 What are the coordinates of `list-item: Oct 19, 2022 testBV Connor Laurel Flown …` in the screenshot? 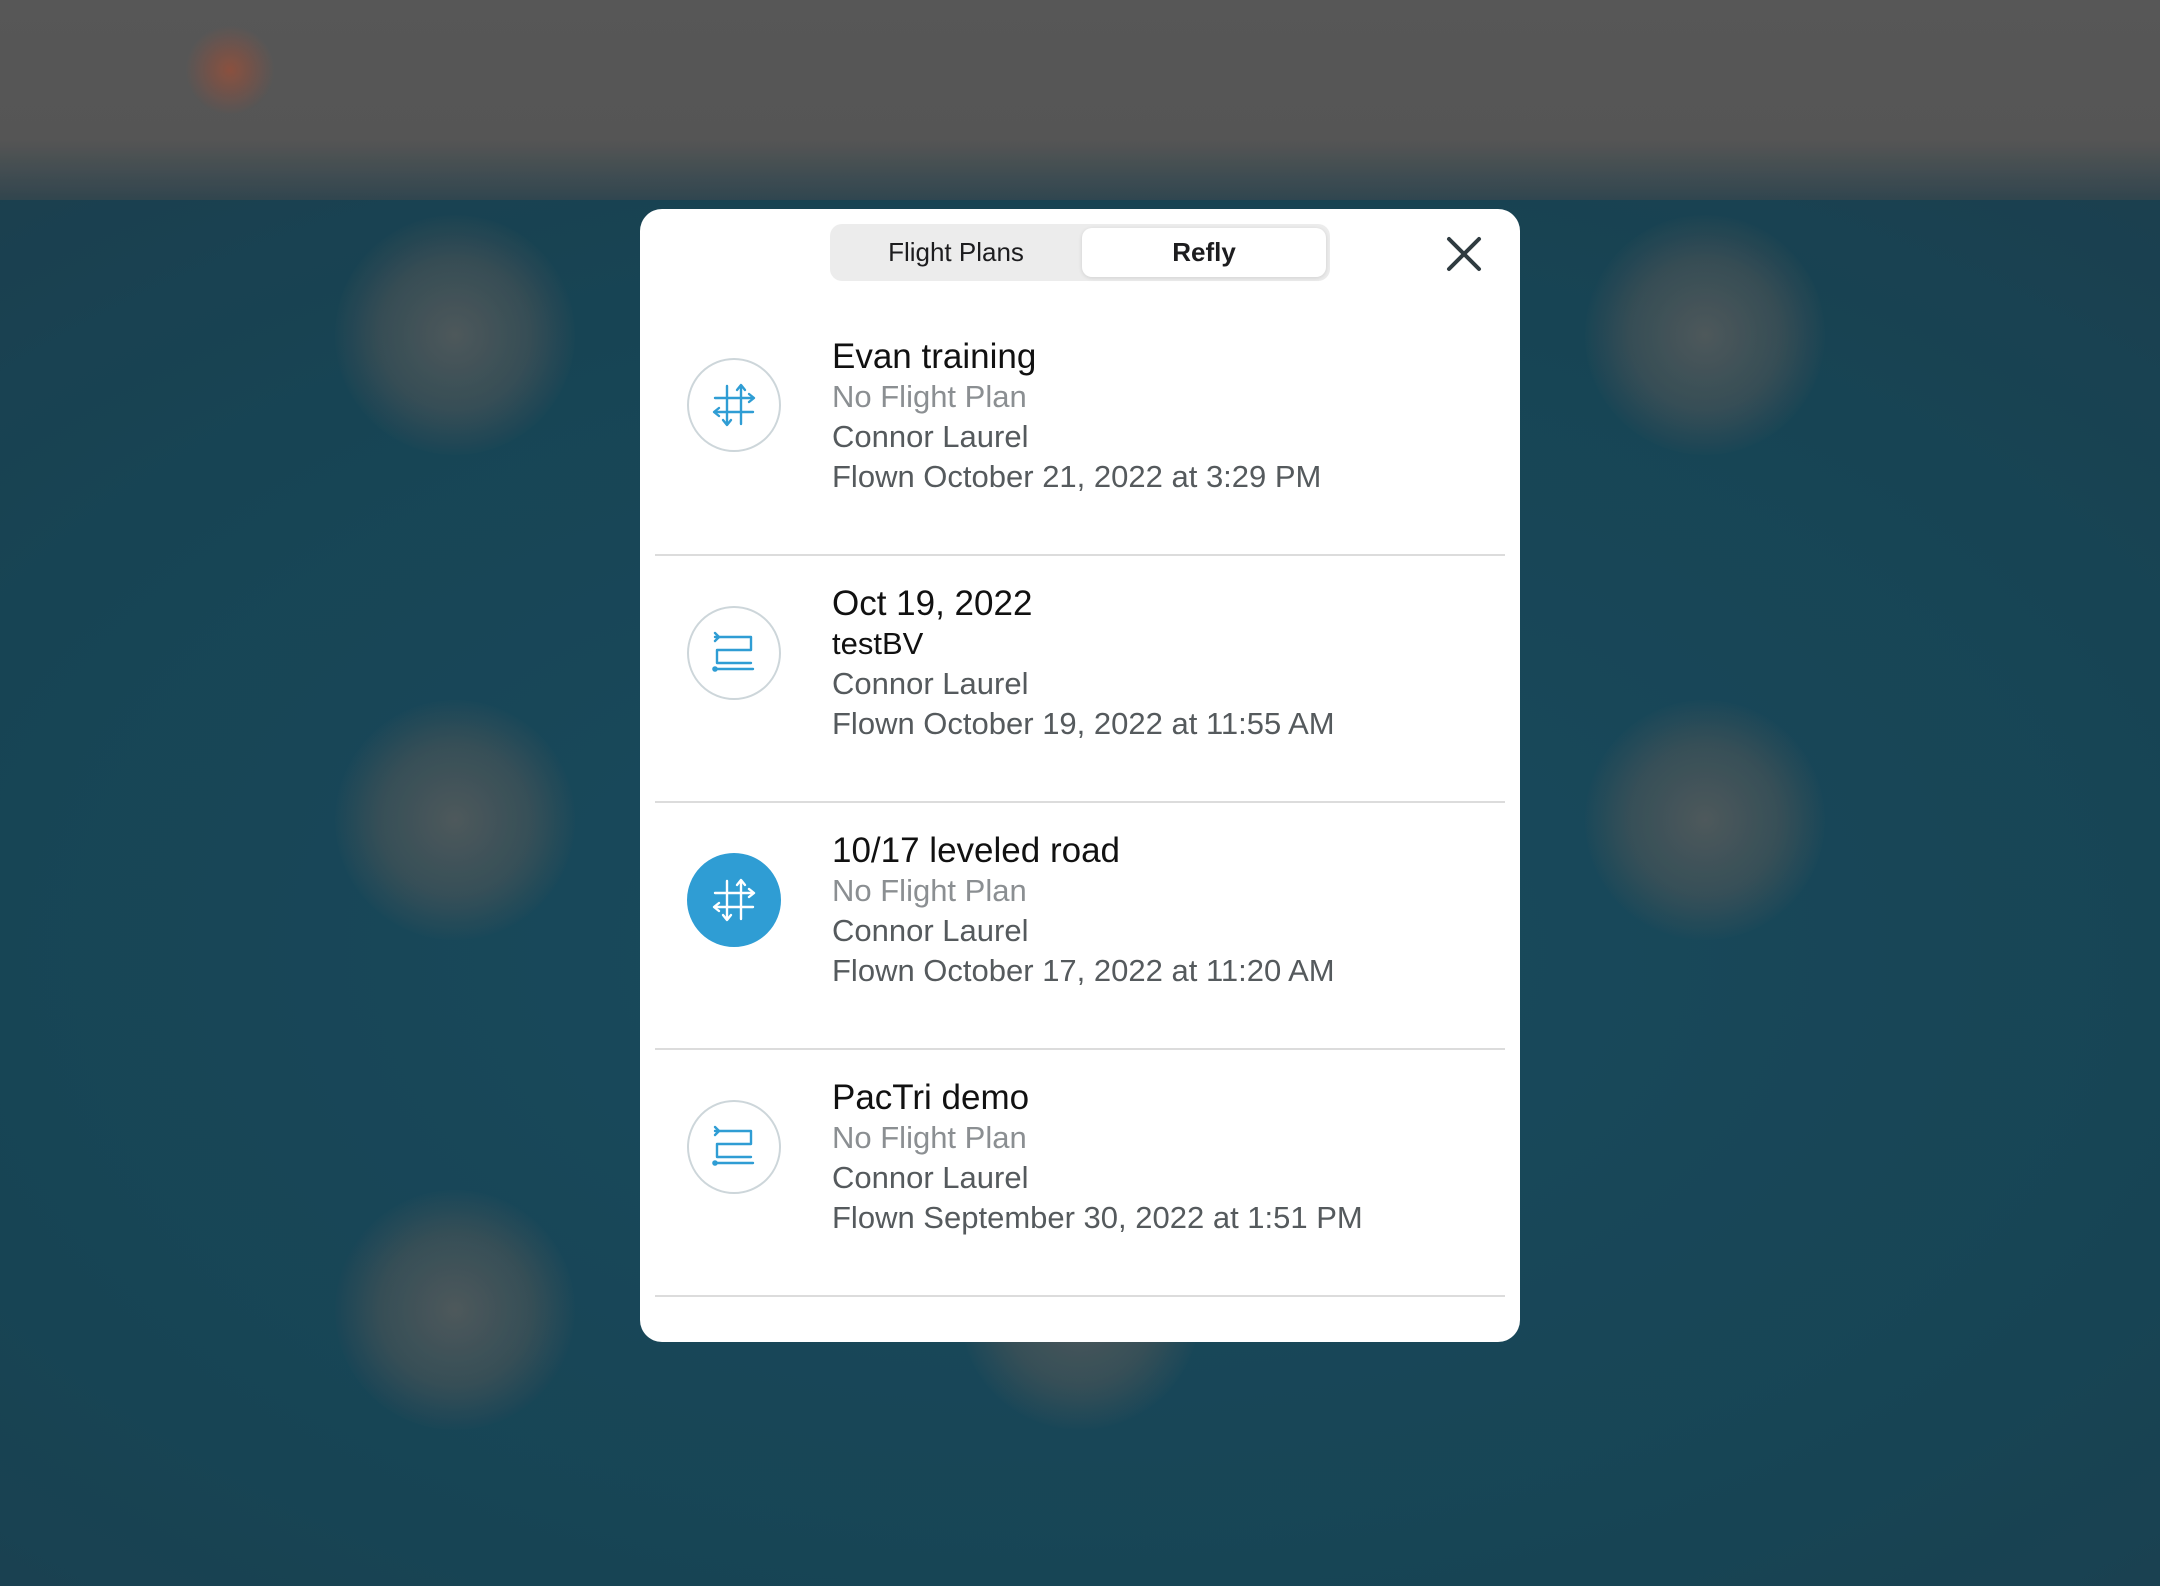 It's located at (1080, 679).